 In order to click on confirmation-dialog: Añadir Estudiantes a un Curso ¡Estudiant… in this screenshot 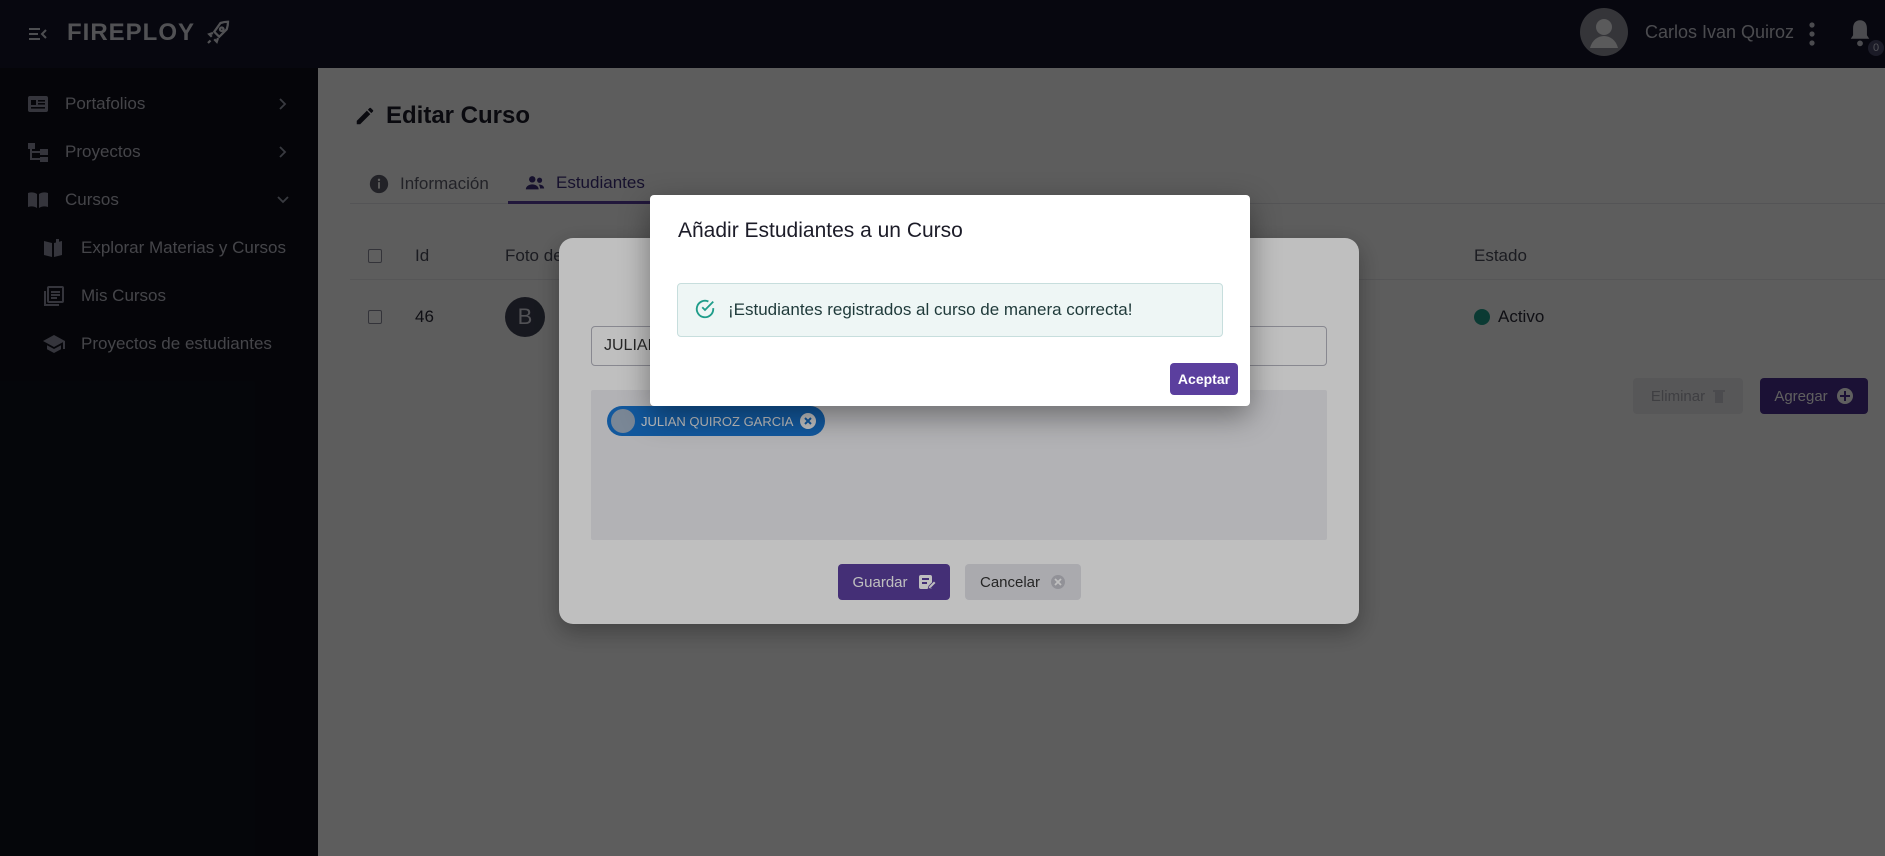, I will do `click(950, 300)`.